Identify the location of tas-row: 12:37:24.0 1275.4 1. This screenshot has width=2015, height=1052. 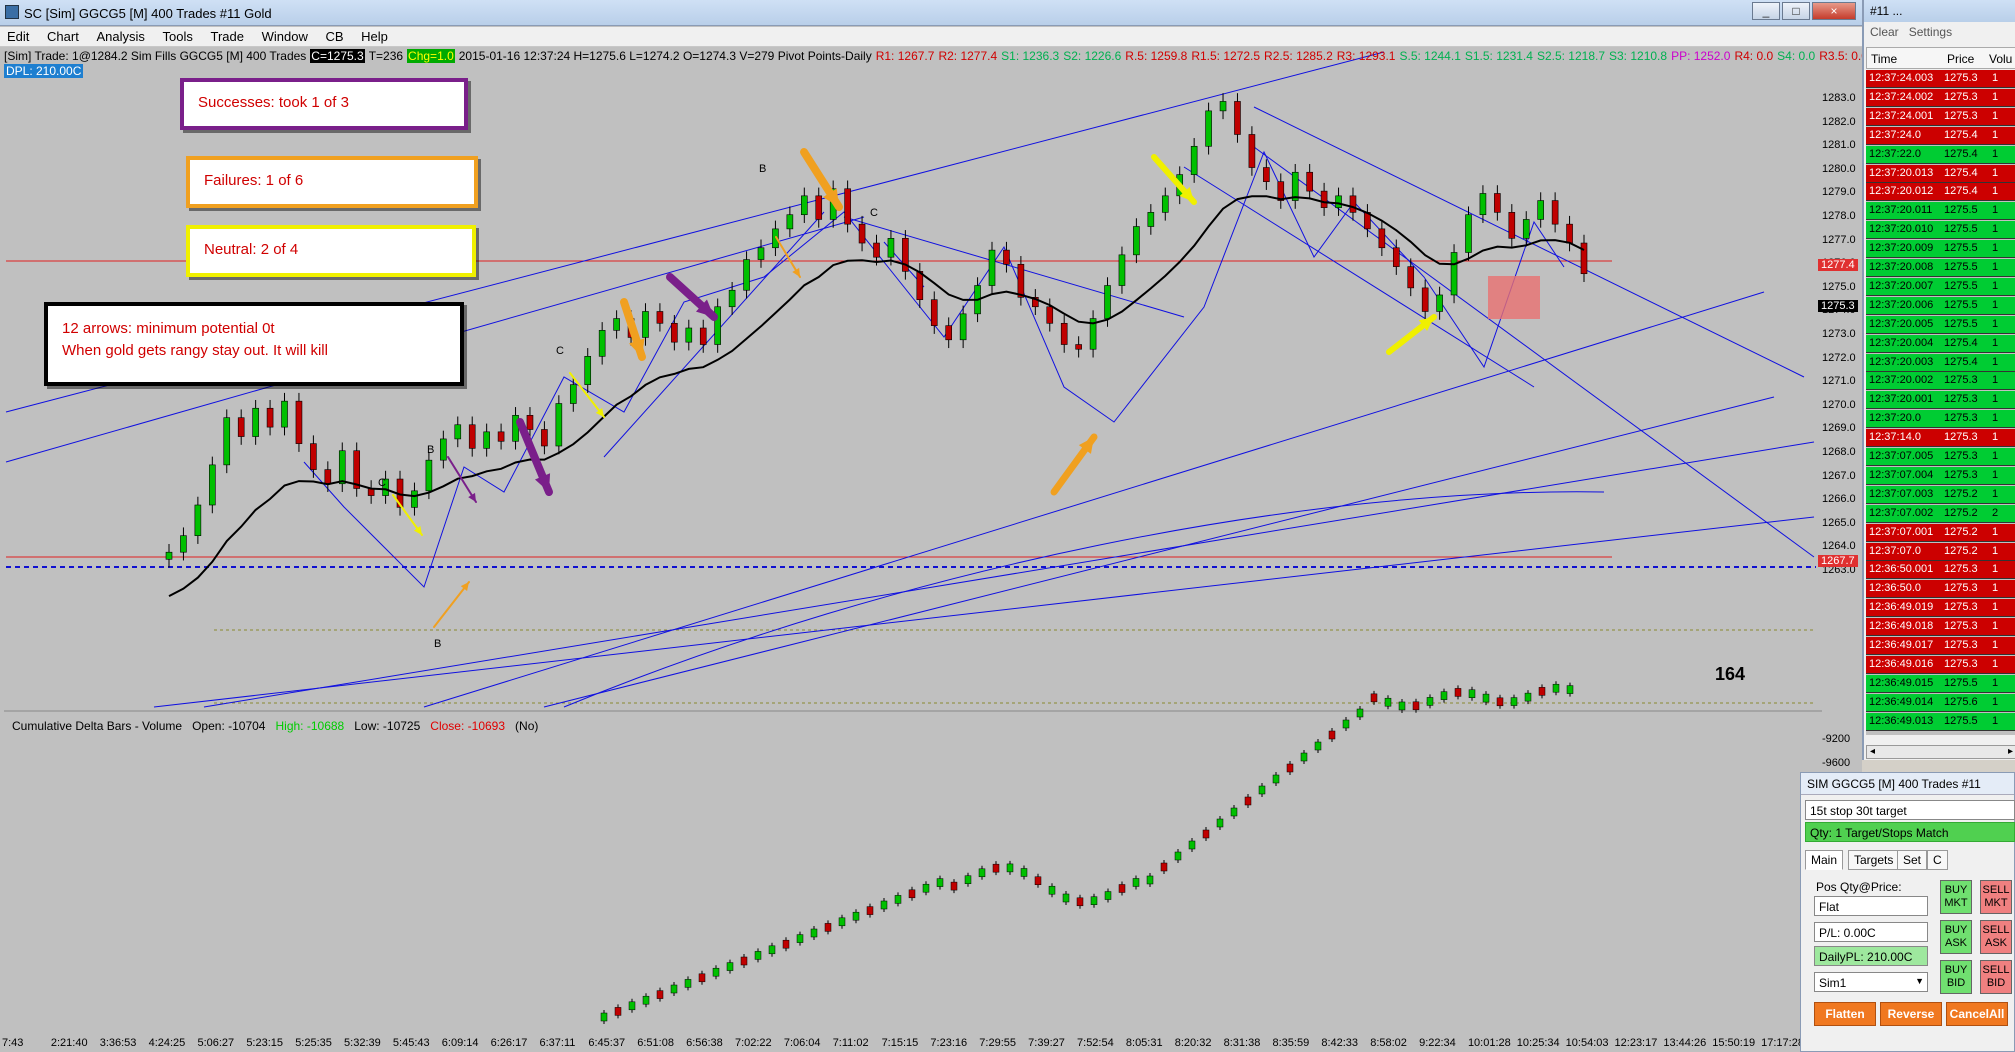
(1940, 135).